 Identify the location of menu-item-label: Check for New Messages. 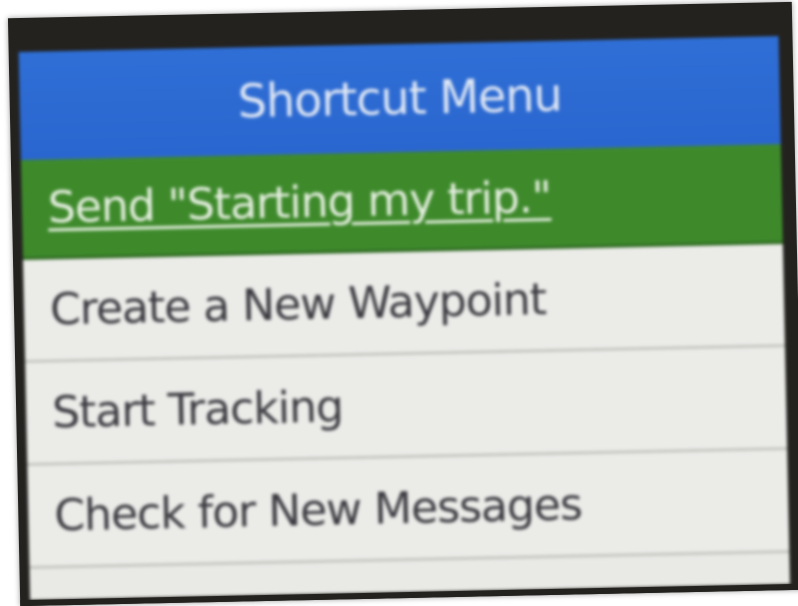
(318, 509).